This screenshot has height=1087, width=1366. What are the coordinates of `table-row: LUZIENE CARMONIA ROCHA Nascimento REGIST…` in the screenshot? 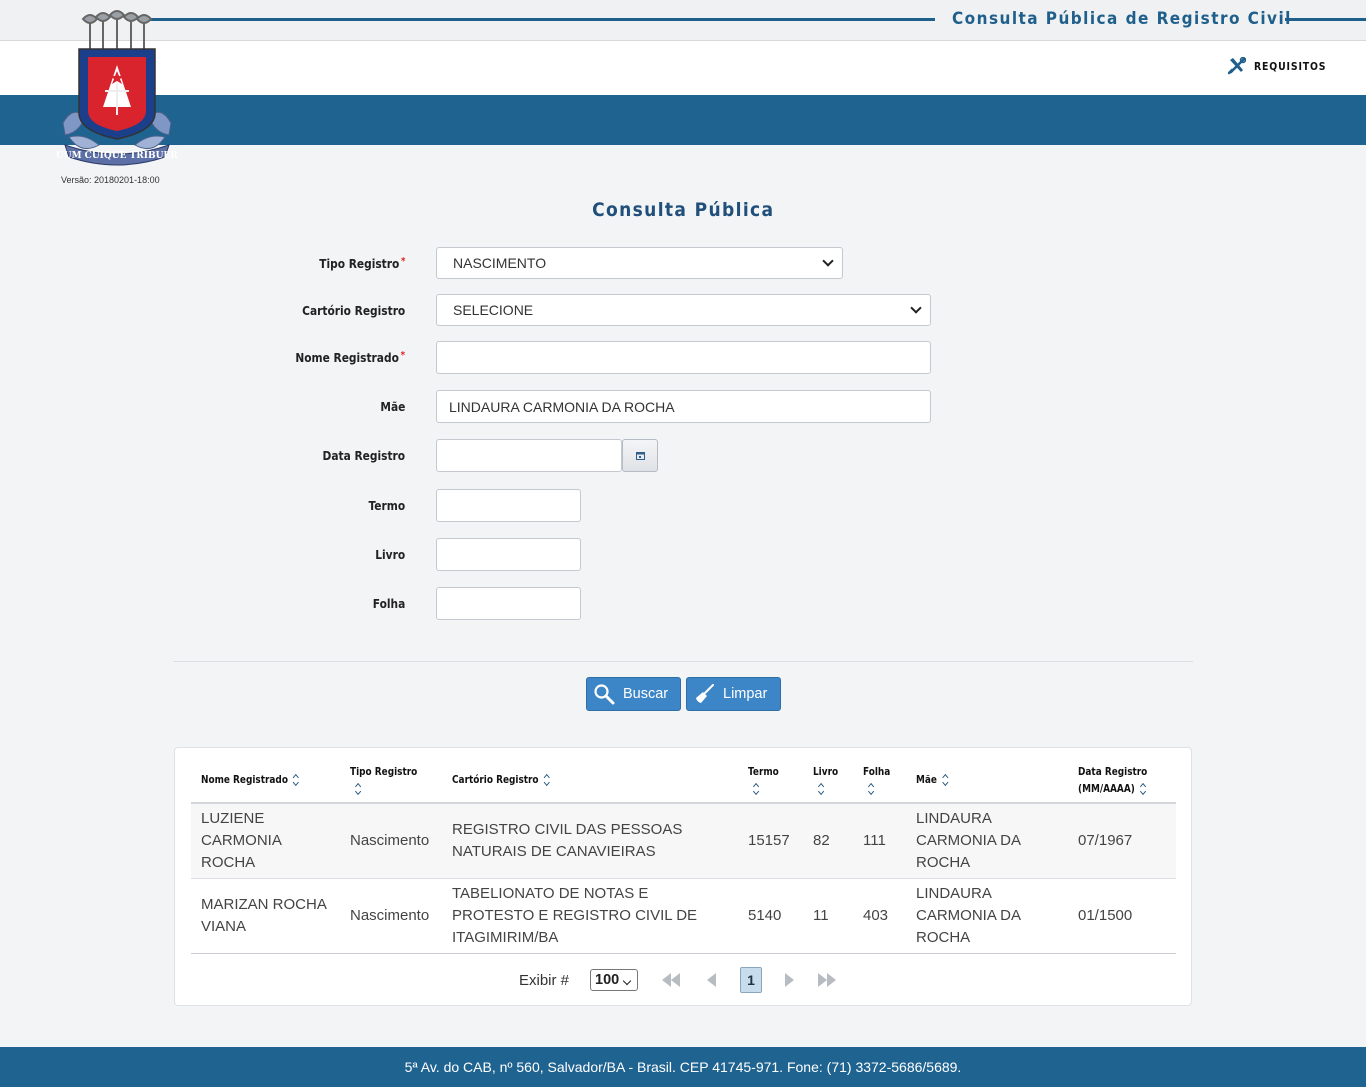 It's located at (683, 841).